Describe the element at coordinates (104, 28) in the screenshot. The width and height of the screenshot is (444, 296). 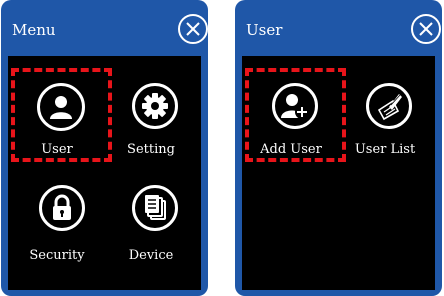
I see `menu-header: Menu` at that location.